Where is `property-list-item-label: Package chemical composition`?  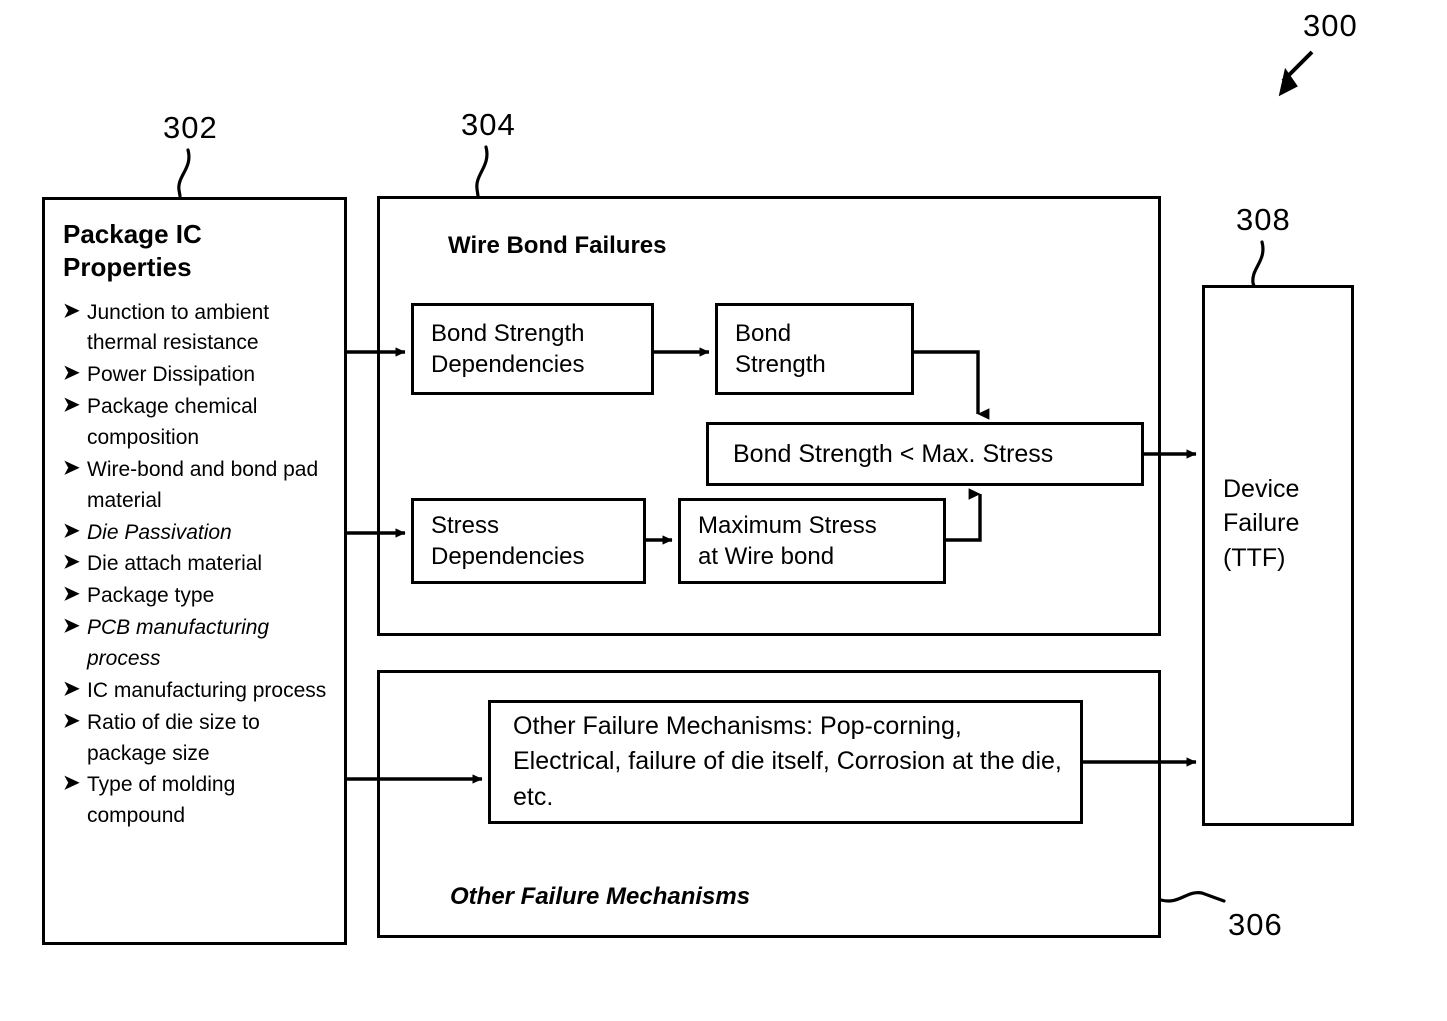
property-list-item-label: Package chemical composition is located at coordinates (172, 422).